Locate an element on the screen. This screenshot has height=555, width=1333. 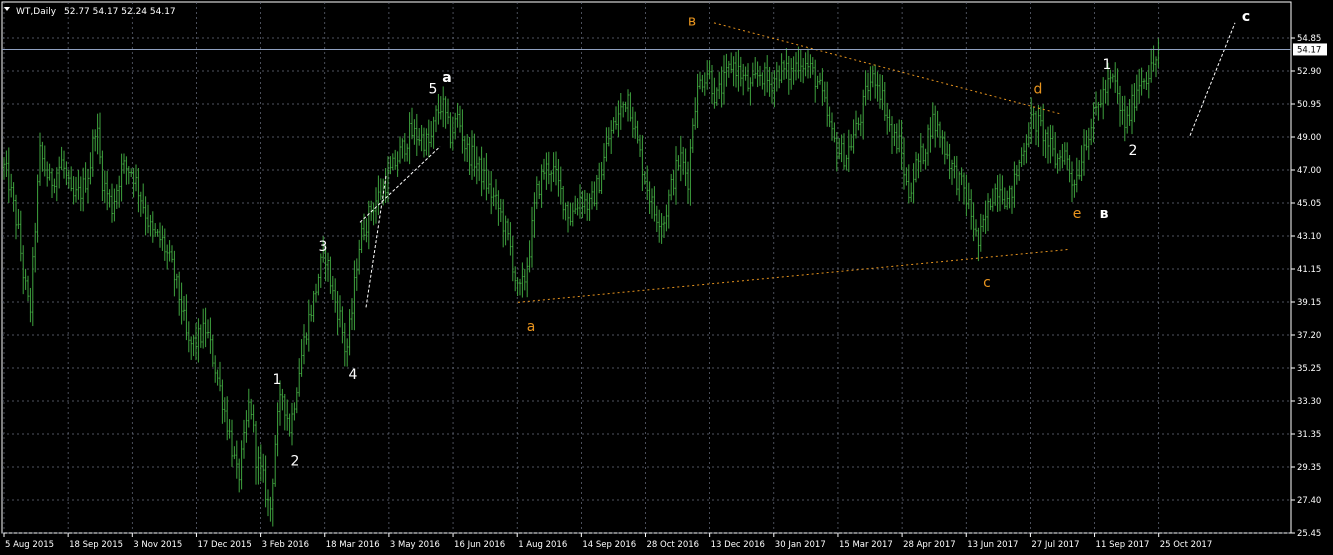
x-tick-label: 18 Sep 2015 is located at coordinates (96, 545).